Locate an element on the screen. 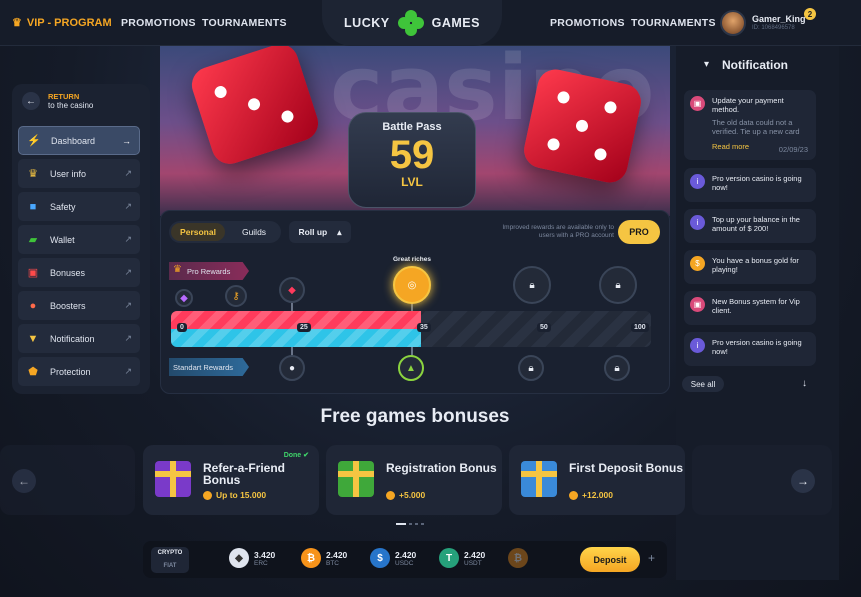  lightning-icon: ⚡ is located at coordinates (34, 141).